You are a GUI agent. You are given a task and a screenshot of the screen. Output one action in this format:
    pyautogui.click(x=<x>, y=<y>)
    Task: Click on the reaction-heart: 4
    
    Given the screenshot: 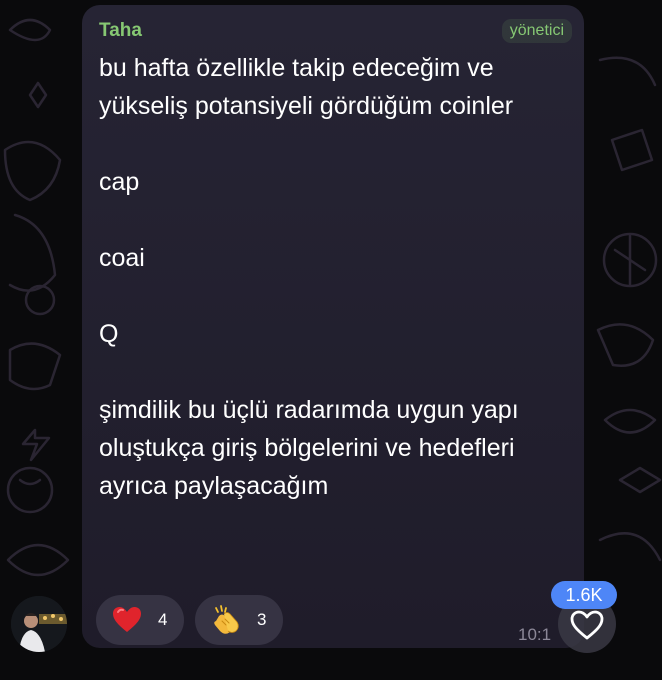 What is the action you would take?
    pyautogui.click(x=140, y=620)
    